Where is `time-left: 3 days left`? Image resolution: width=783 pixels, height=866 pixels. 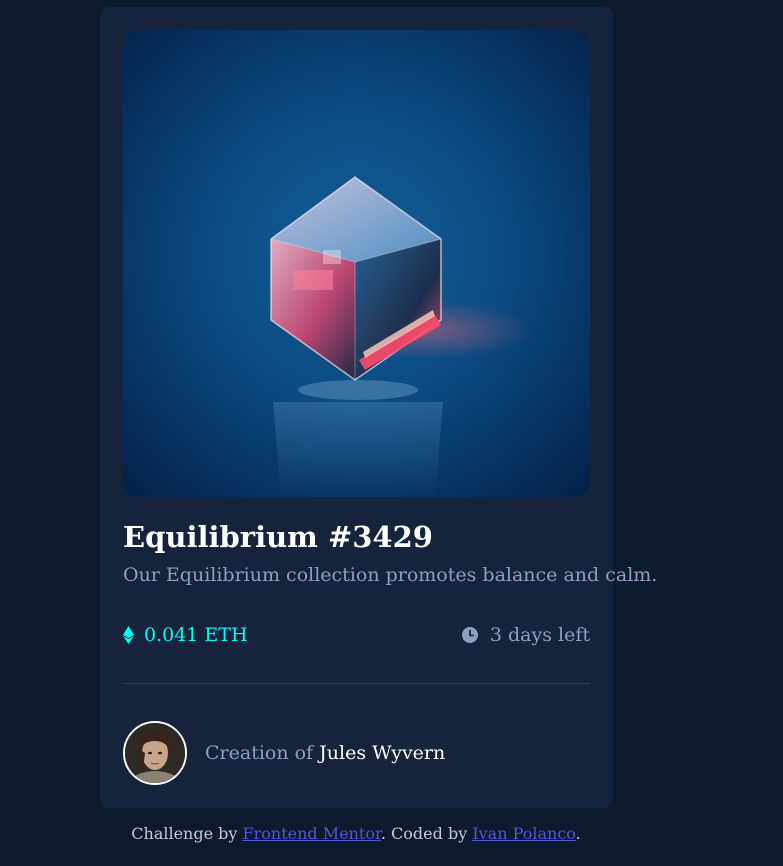
time-left: 3 days left is located at coordinates (525, 635).